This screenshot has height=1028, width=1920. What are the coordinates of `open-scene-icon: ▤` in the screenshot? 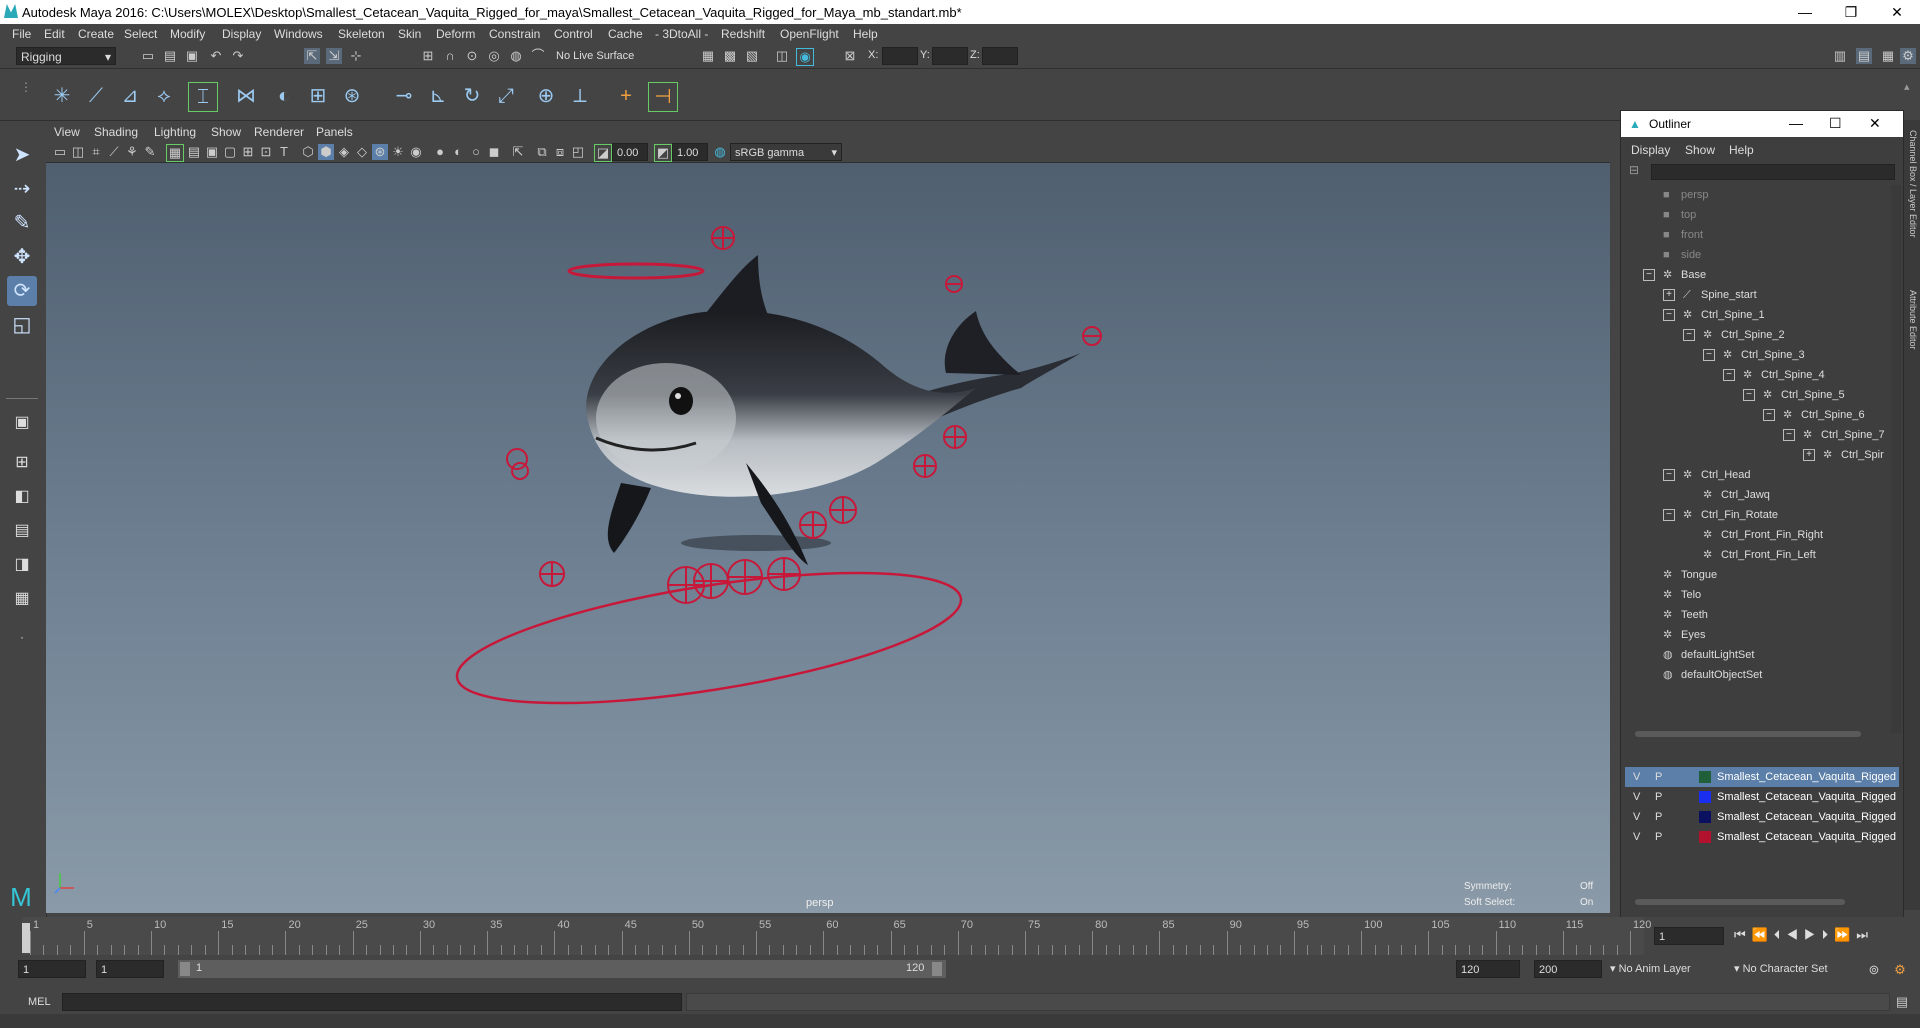 It's located at (170, 56).